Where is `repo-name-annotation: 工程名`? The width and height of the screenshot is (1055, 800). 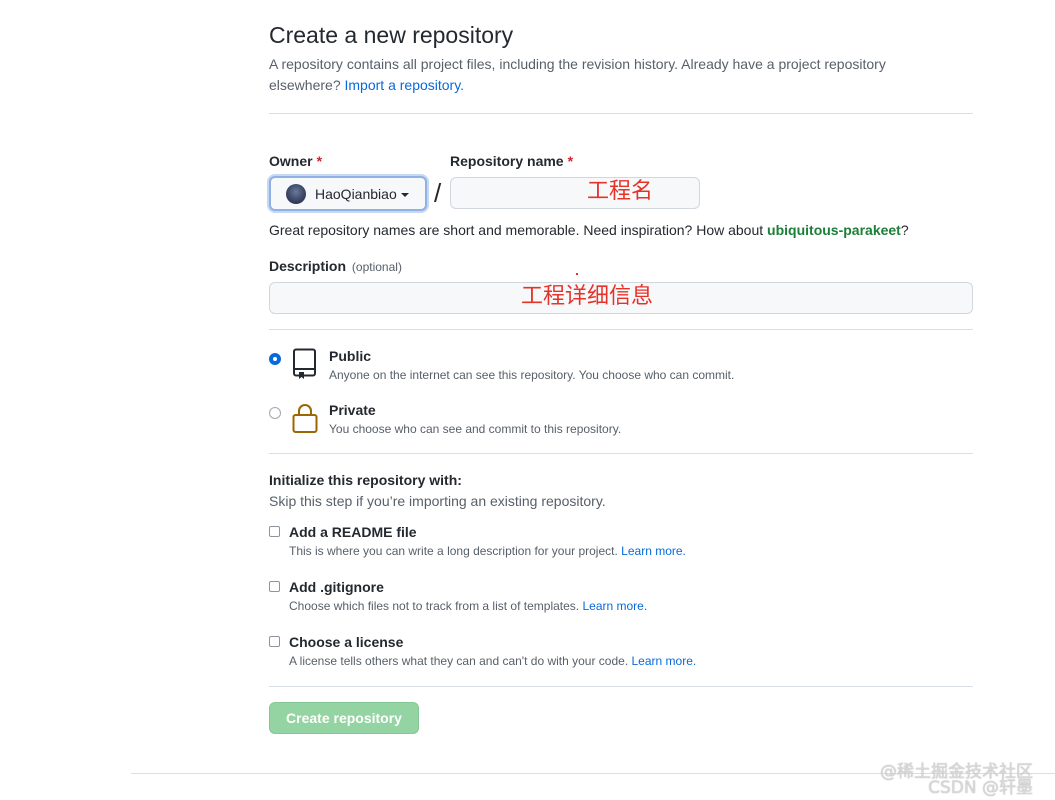 repo-name-annotation: 工程名 is located at coordinates (620, 191).